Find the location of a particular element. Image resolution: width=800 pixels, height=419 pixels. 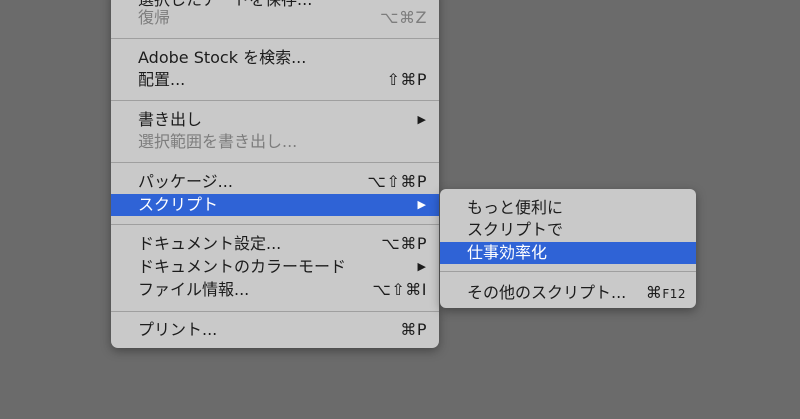

submenu-item-label: スクリプトで is located at coordinates (515, 229).